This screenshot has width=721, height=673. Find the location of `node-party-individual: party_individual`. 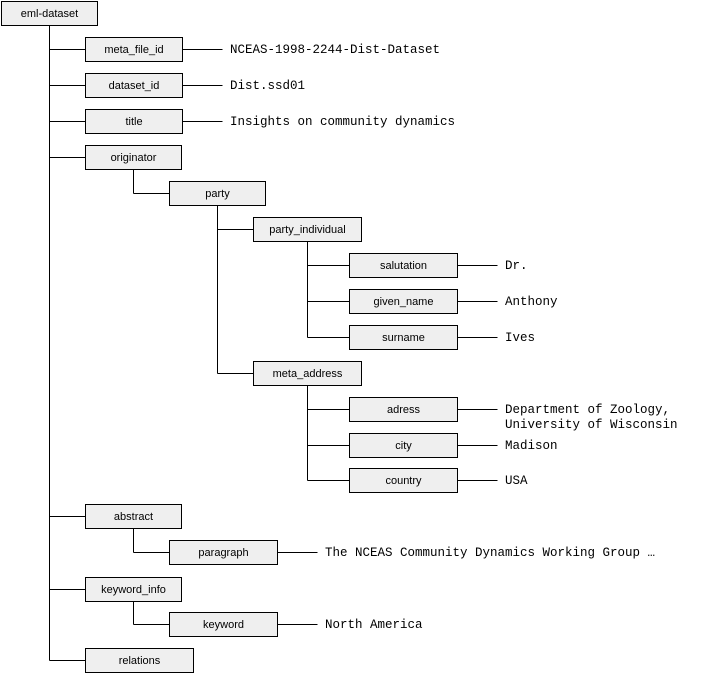

node-party-individual: party_individual is located at coordinates (307, 229).